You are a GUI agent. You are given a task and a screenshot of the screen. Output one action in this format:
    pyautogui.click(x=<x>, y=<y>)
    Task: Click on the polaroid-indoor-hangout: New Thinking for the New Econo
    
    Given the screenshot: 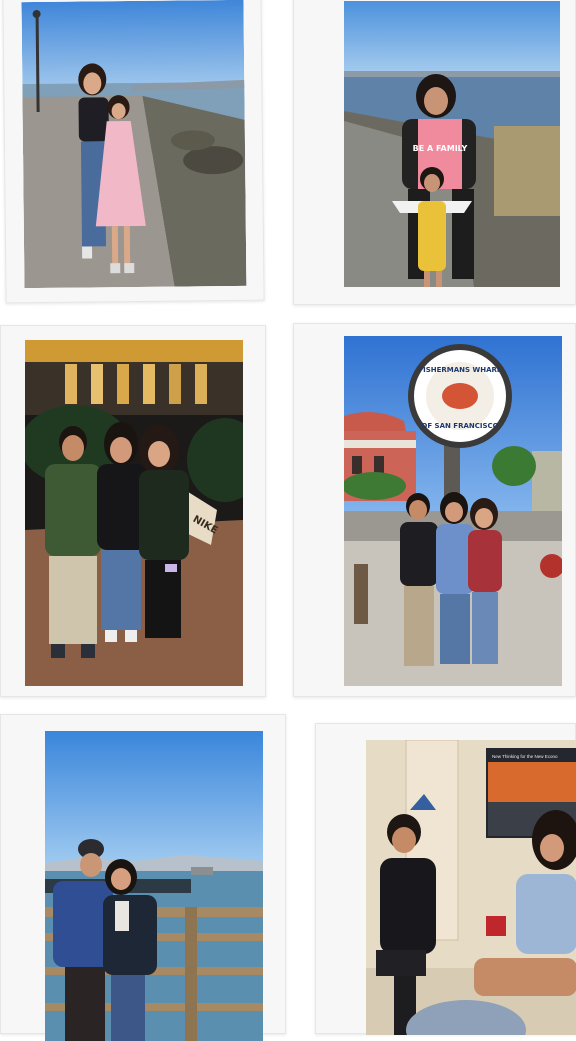 What is the action you would take?
    pyautogui.click(x=445, y=879)
    